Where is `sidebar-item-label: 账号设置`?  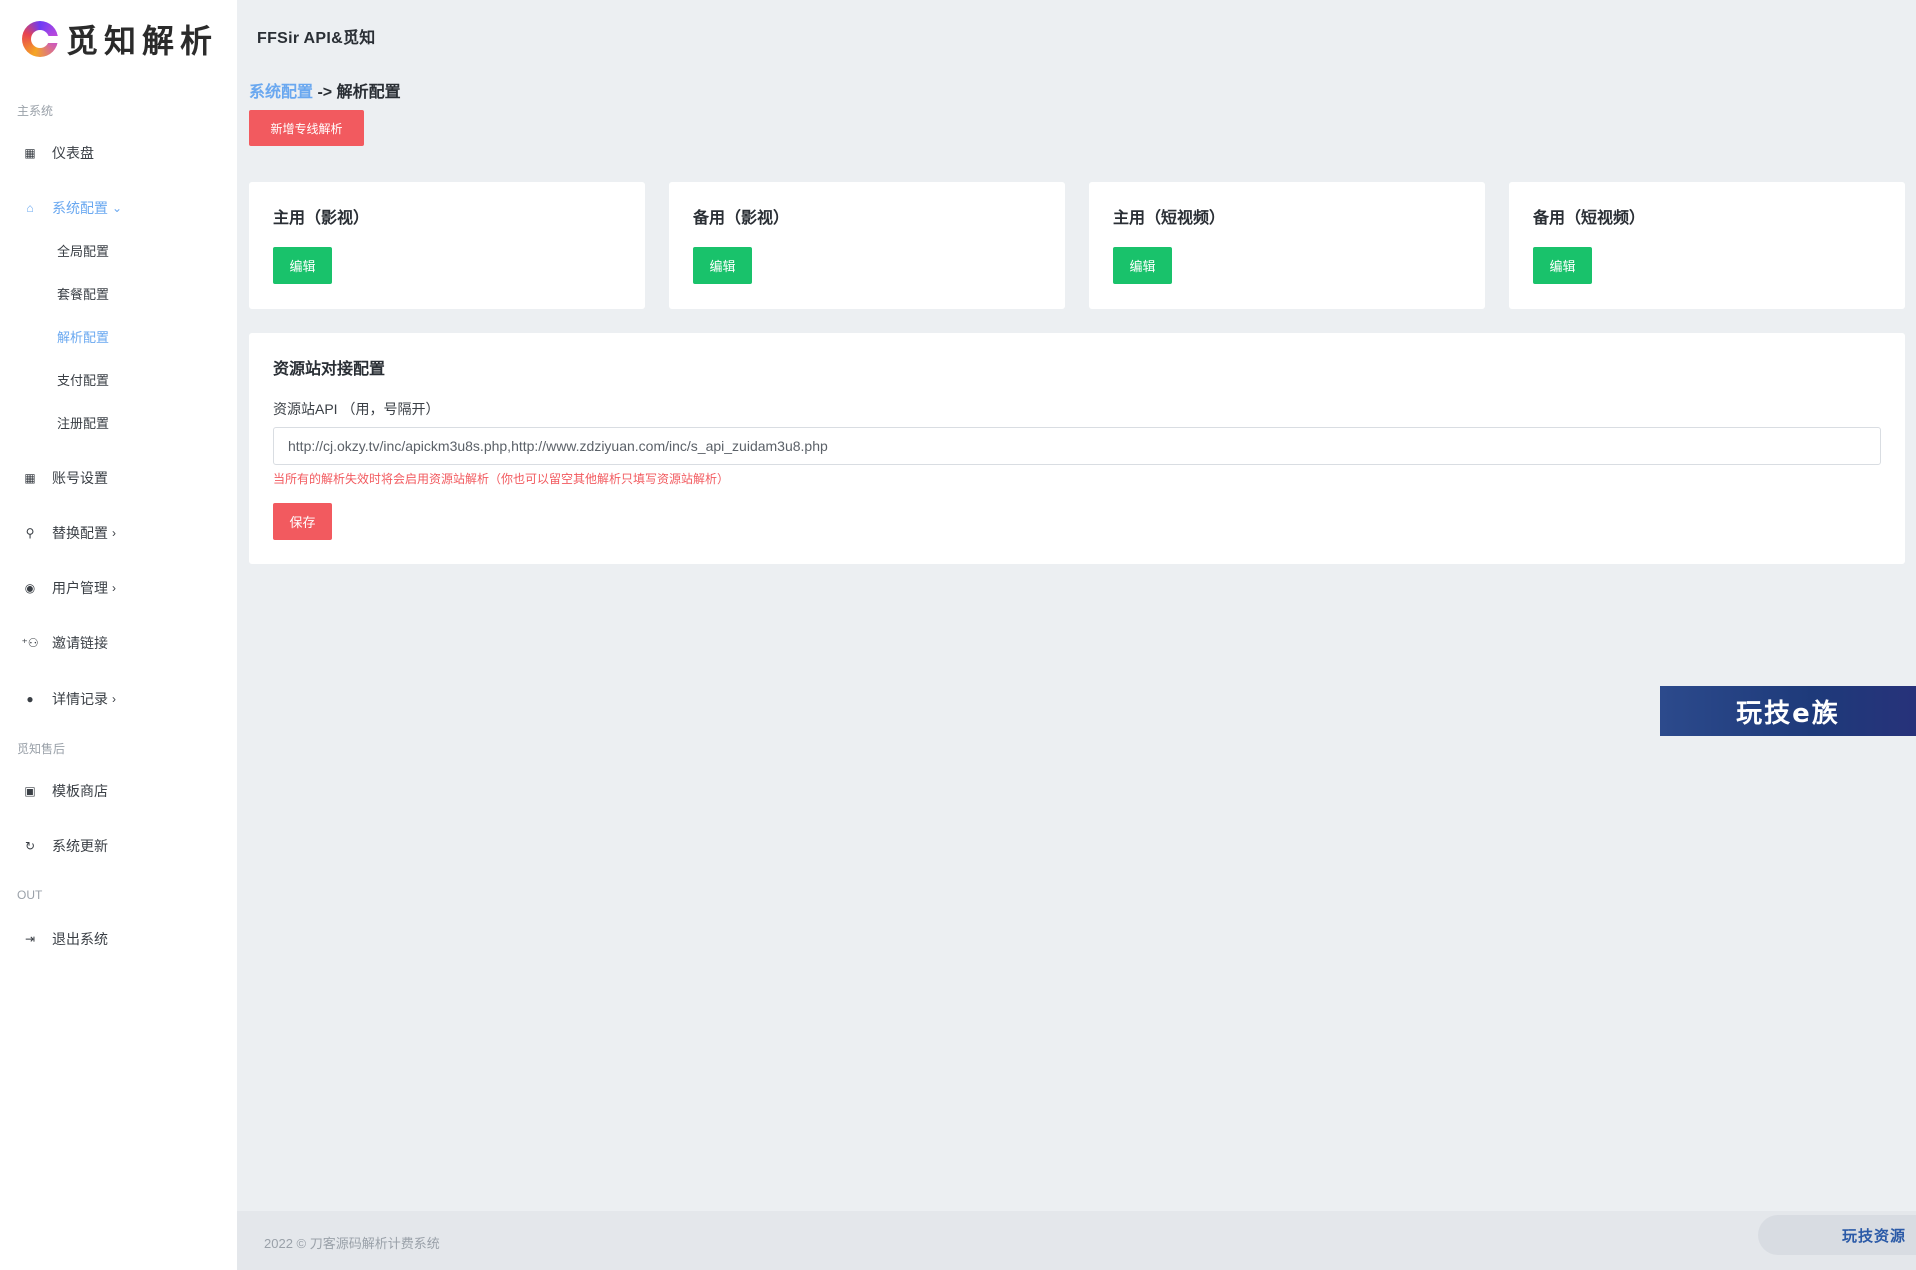 sidebar-item-label: 账号设置 is located at coordinates (80, 478).